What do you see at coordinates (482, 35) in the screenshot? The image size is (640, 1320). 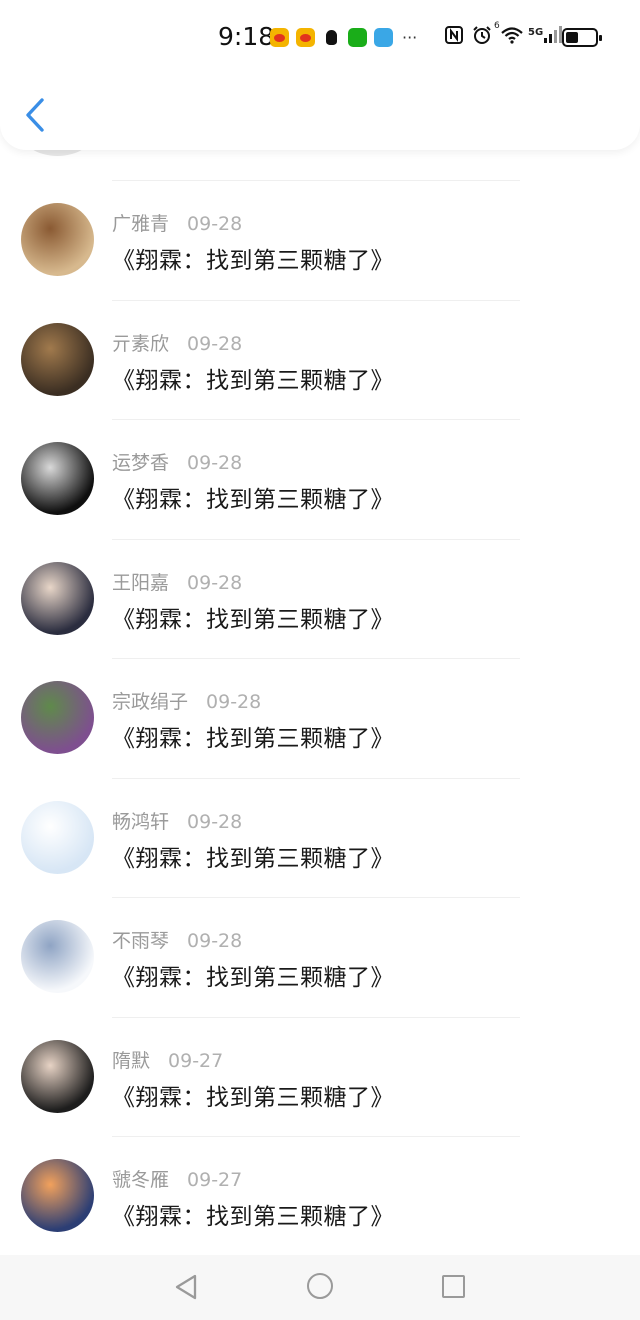 I see `alarm-icon` at bounding box center [482, 35].